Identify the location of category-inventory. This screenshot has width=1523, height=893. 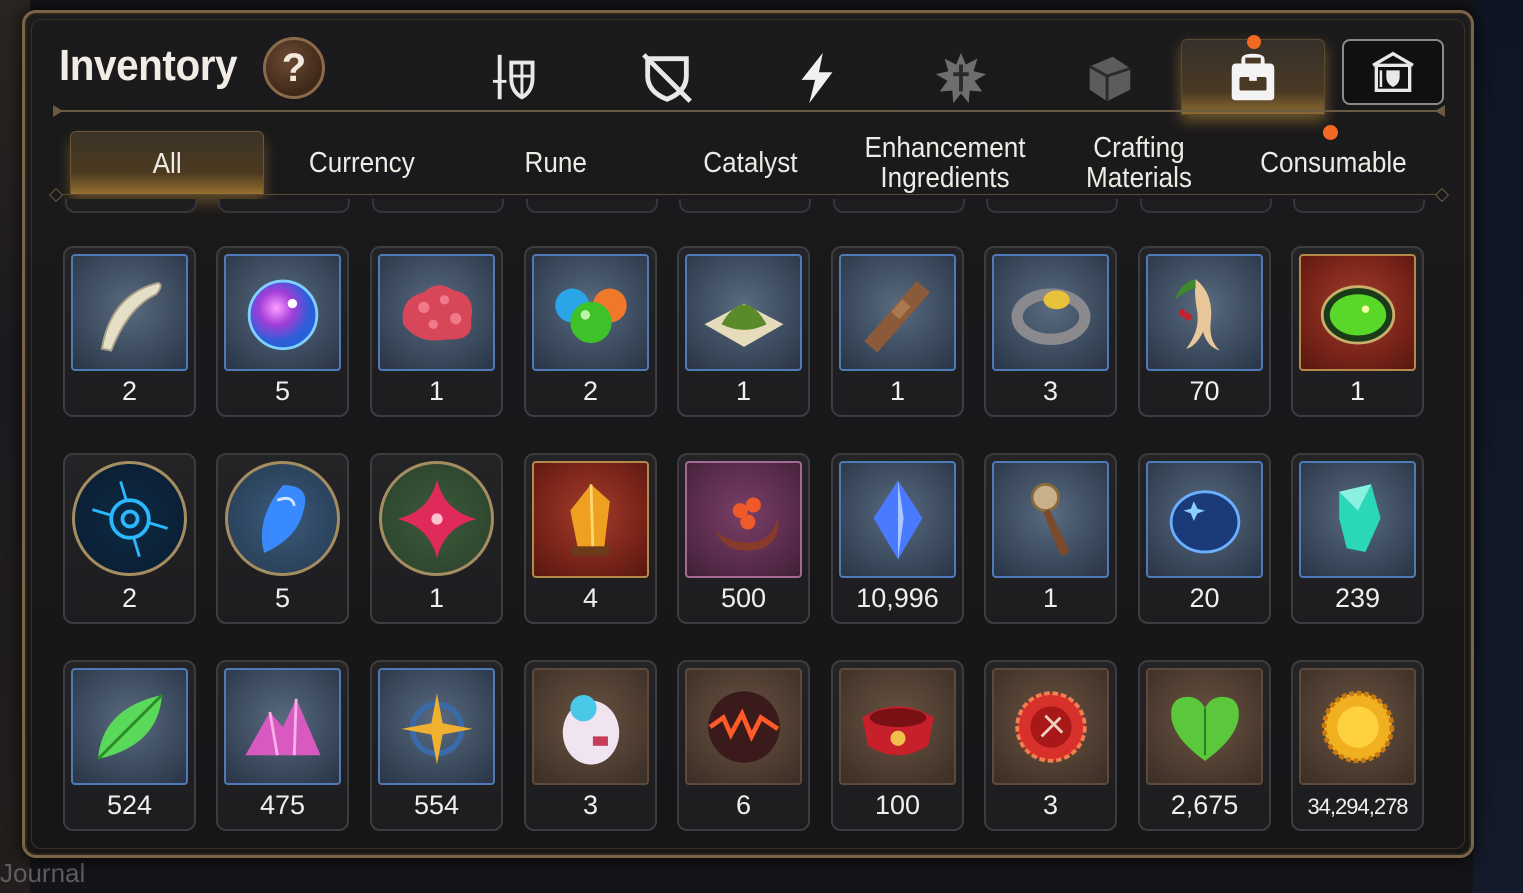
(1253, 77).